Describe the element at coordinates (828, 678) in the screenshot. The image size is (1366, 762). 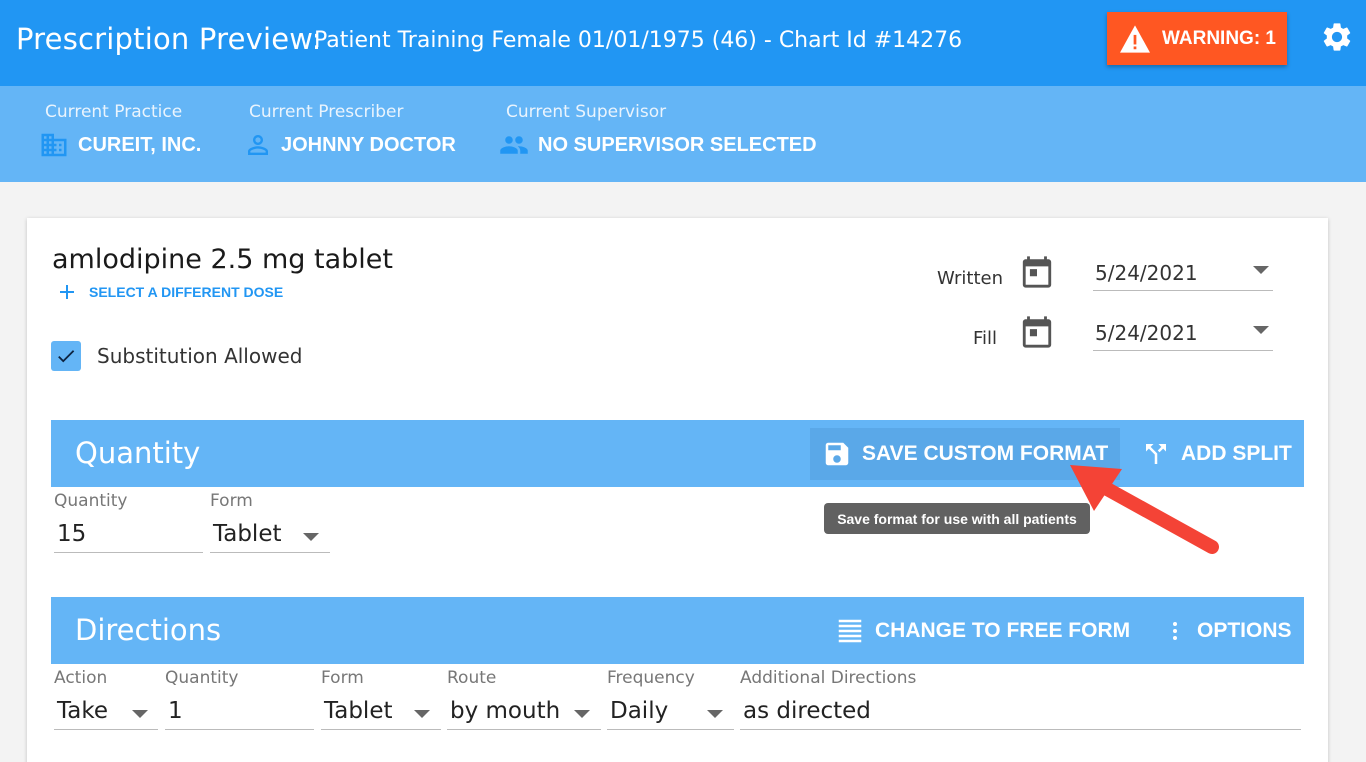
I see `additional-directions-label: Additional Directions` at that location.